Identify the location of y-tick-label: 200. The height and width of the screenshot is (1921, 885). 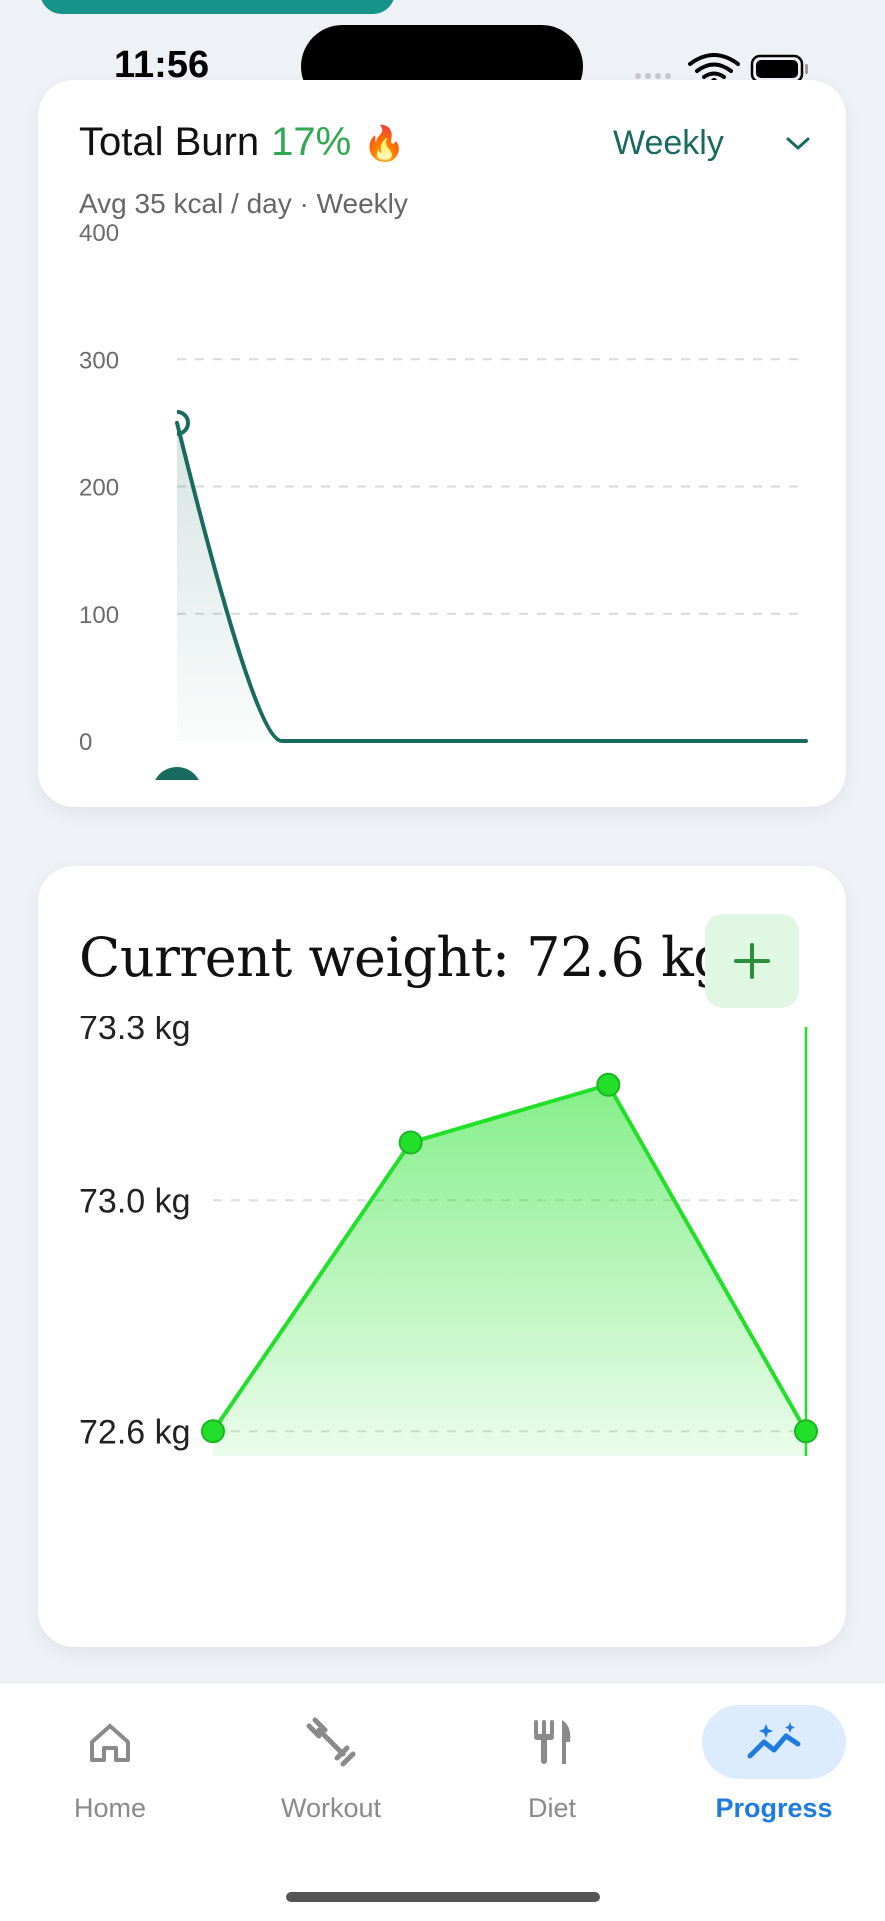
(99, 488).